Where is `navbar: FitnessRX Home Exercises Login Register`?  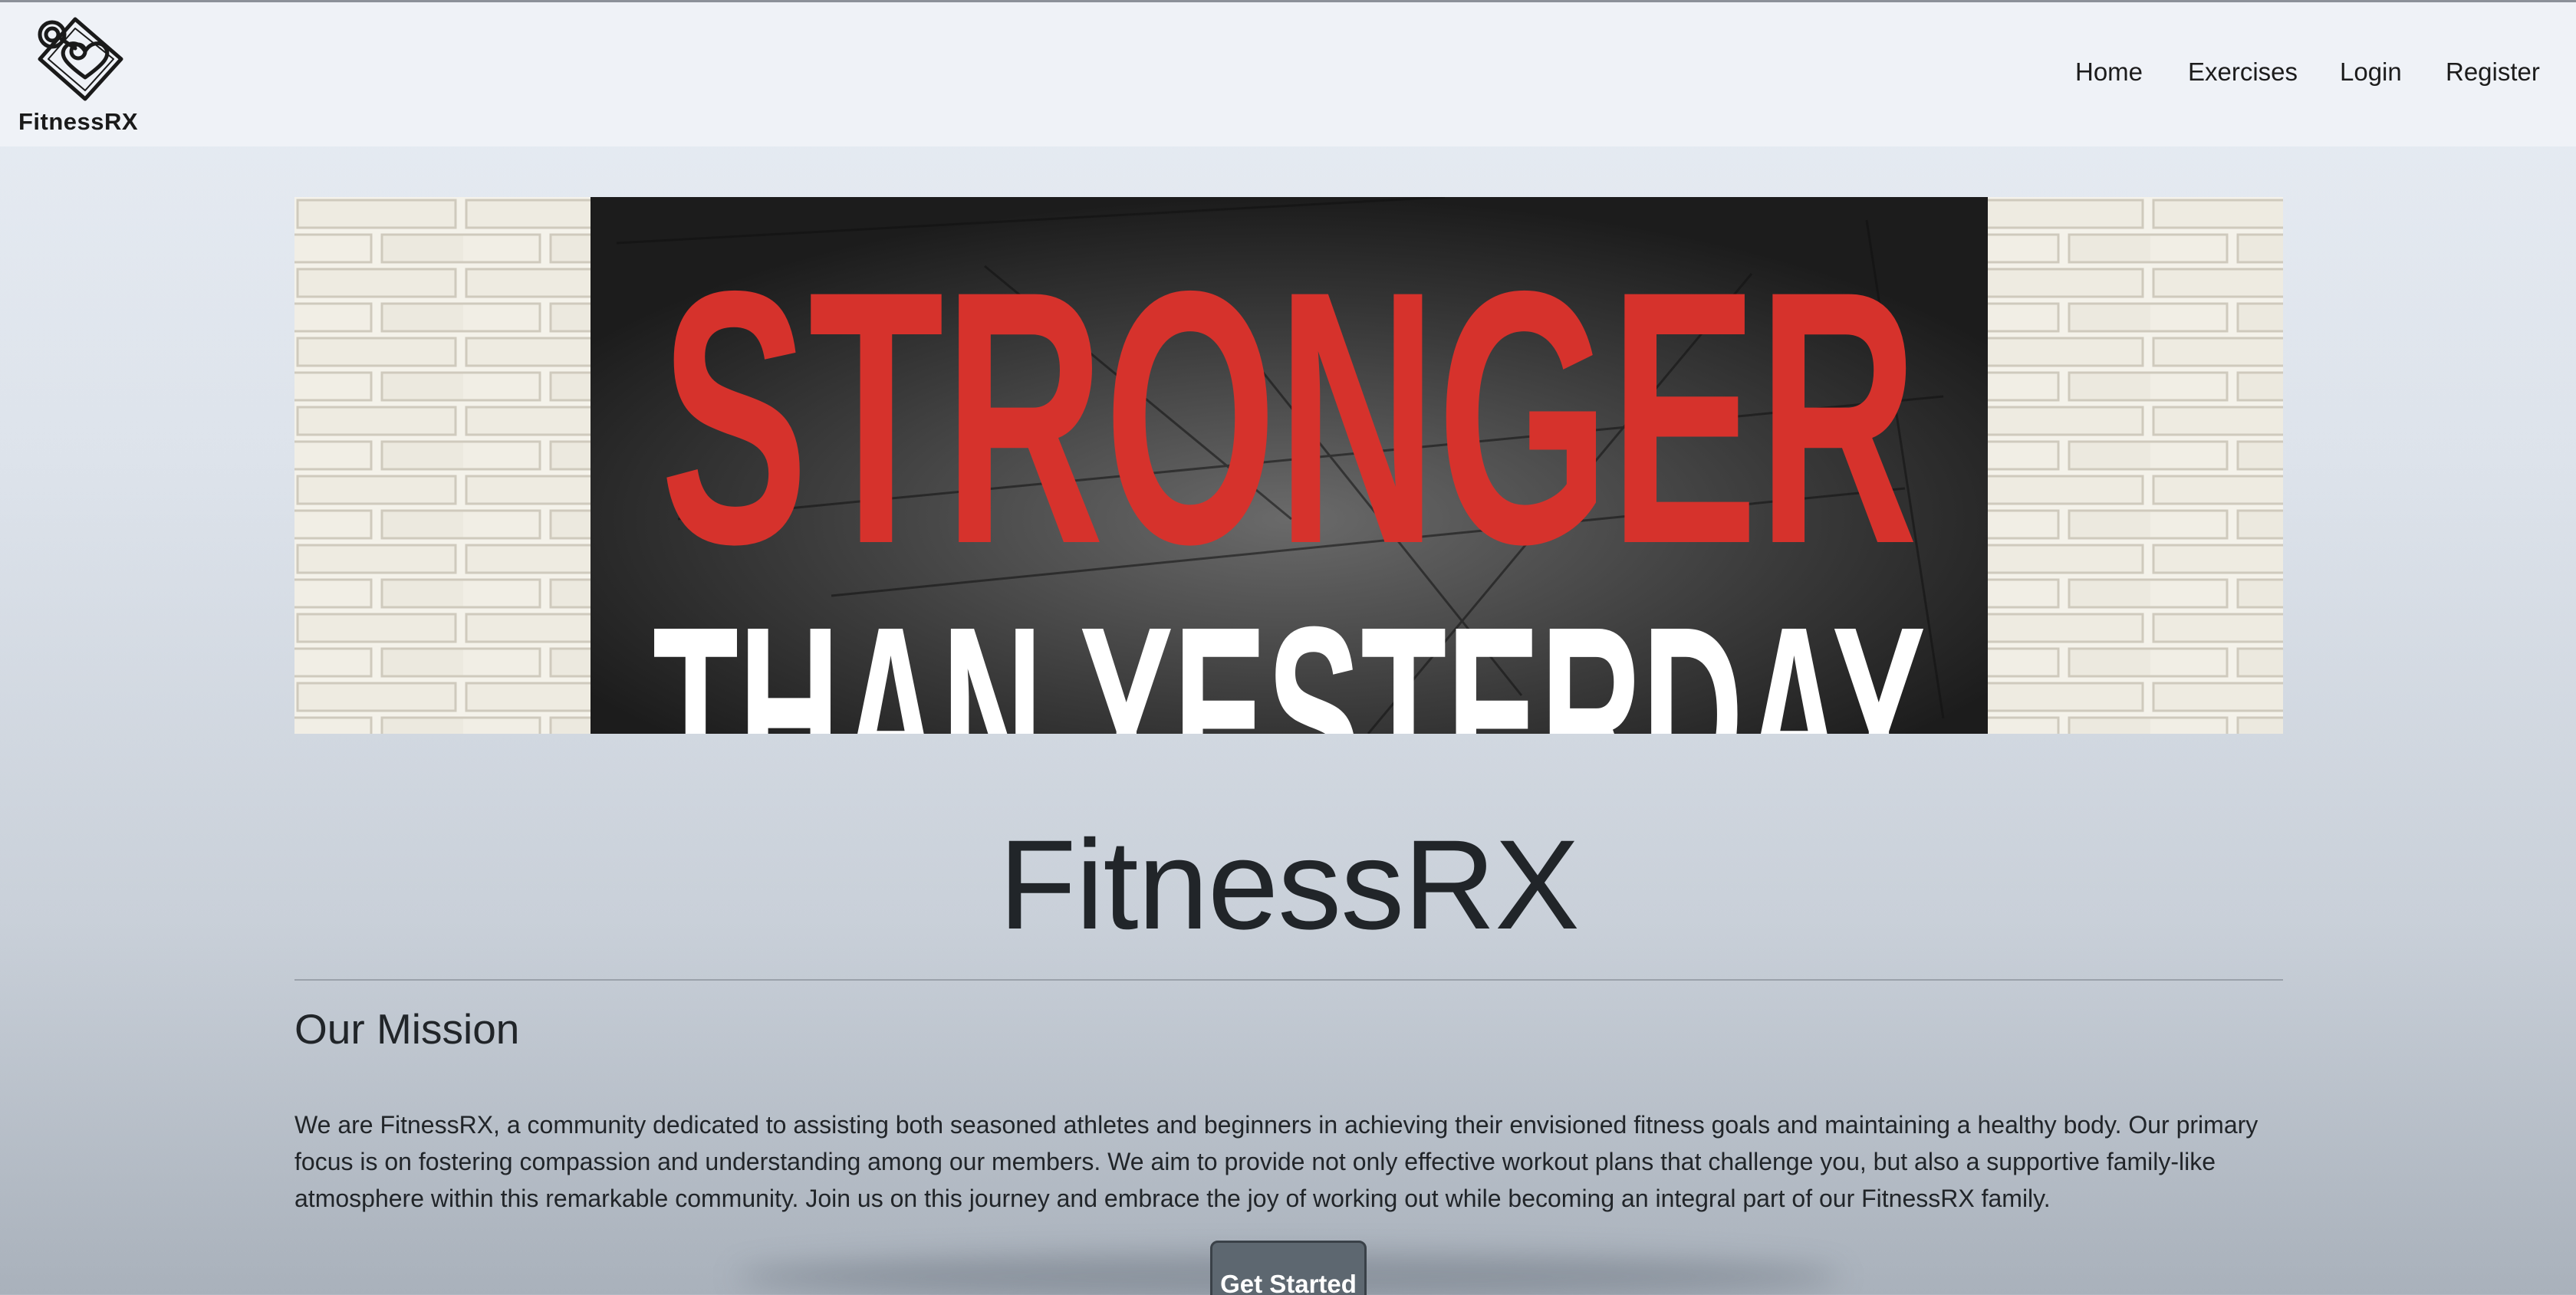
navbar: FitnessRX Home Exercises Login Register is located at coordinates (1288, 74).